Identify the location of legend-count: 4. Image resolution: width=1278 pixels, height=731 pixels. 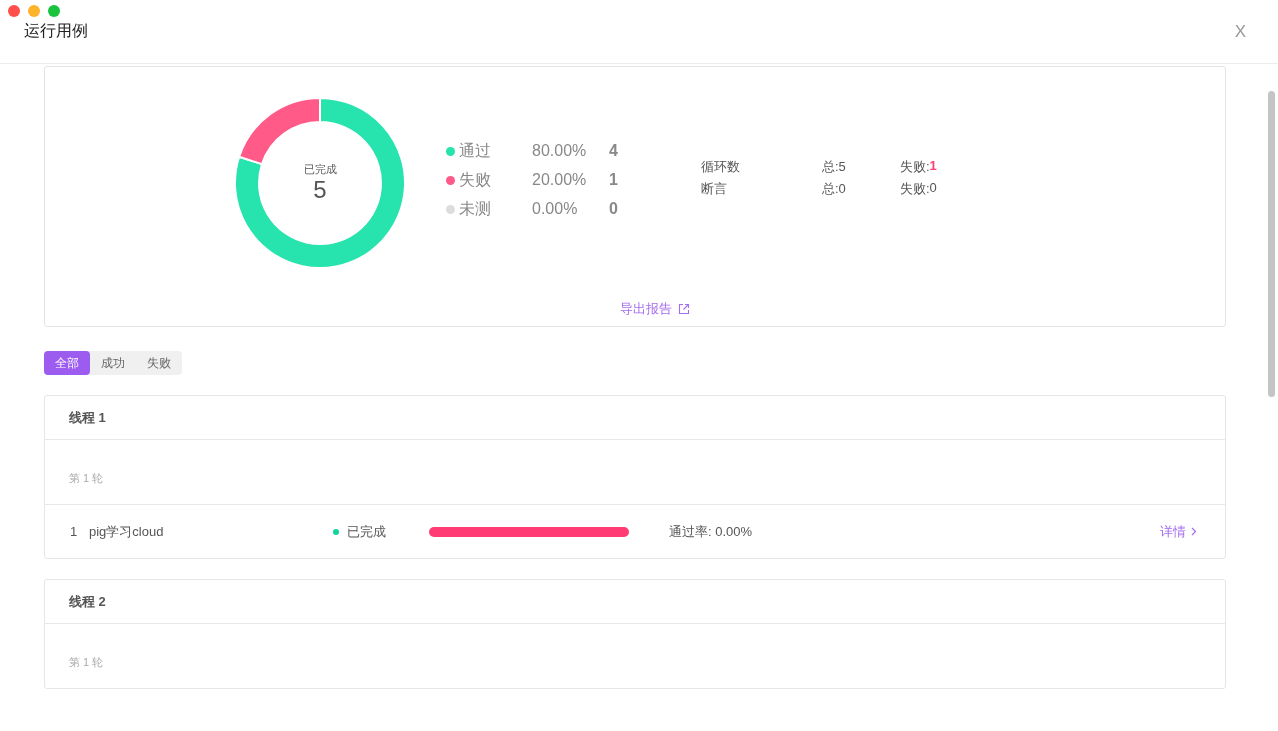
(613, 151).